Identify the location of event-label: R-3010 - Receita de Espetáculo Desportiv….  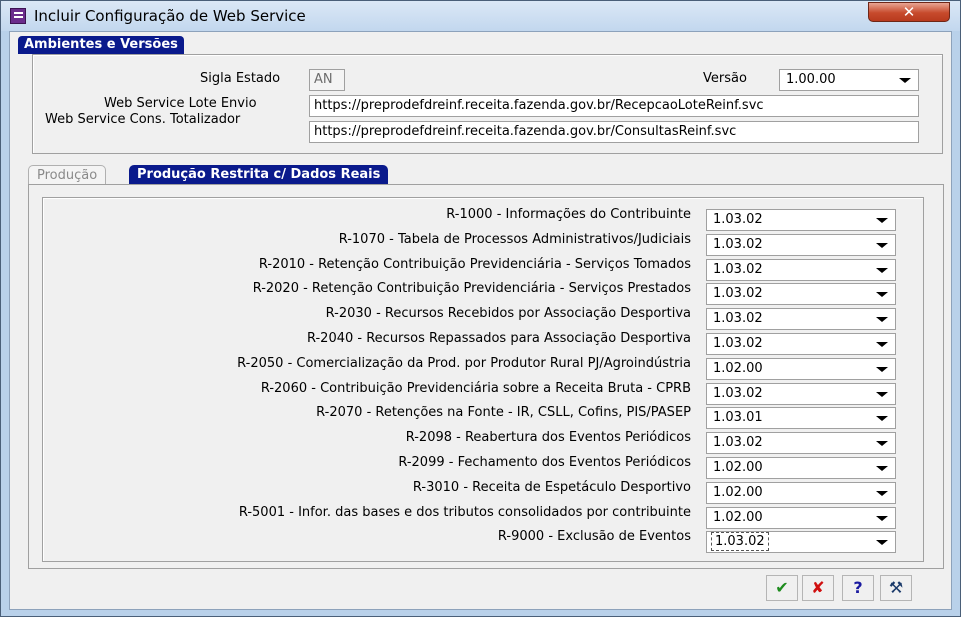
(551, 487).